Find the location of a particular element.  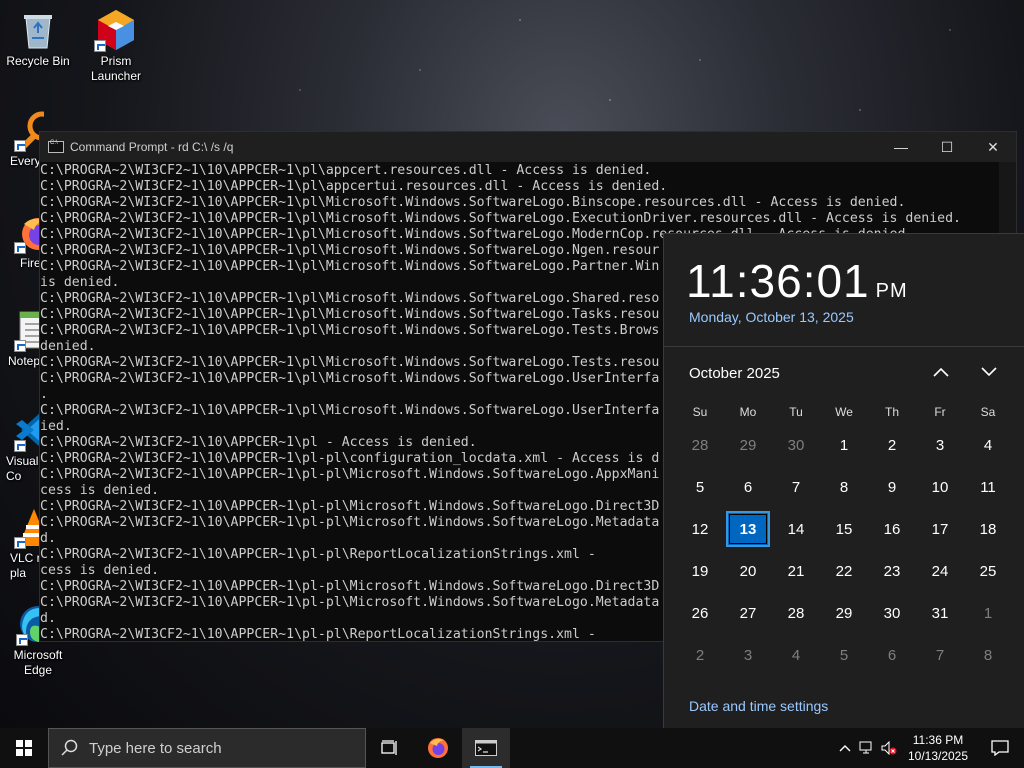

taskbar-date: 10/13/2025 is located at coordinates (938, 756).